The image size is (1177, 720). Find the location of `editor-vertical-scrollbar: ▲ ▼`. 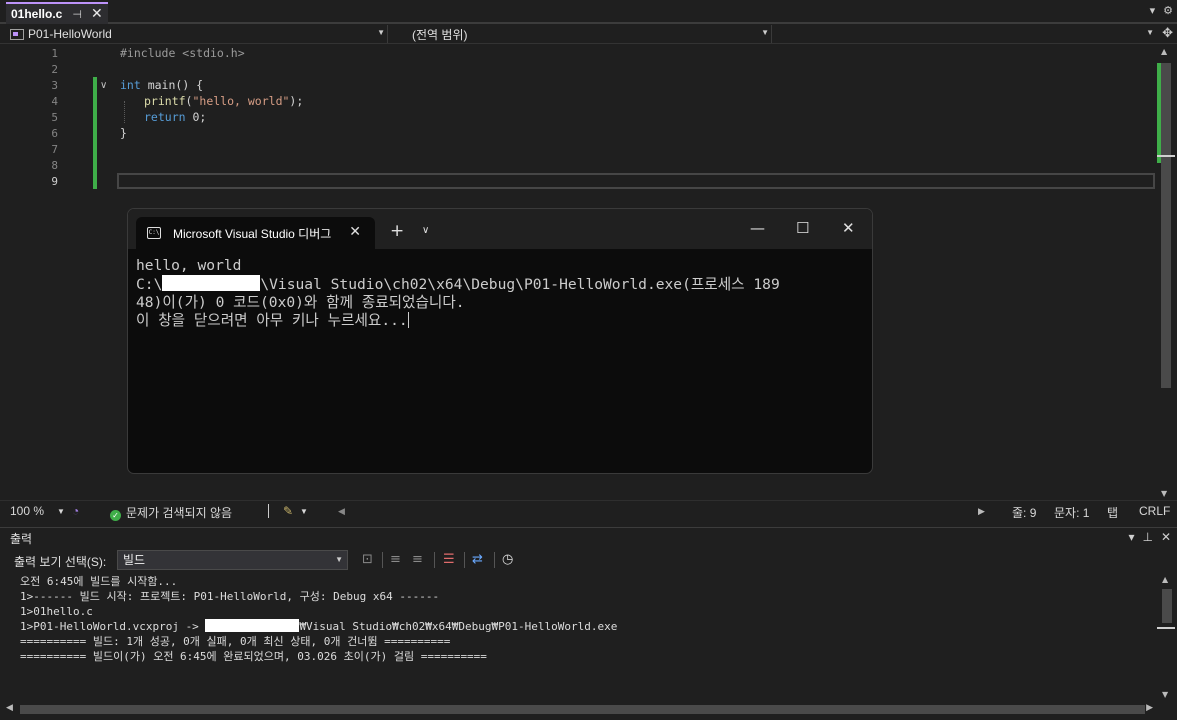

editor-vertical-scrollbar: ▲ ▼ is located at coordinates (1167, 272).